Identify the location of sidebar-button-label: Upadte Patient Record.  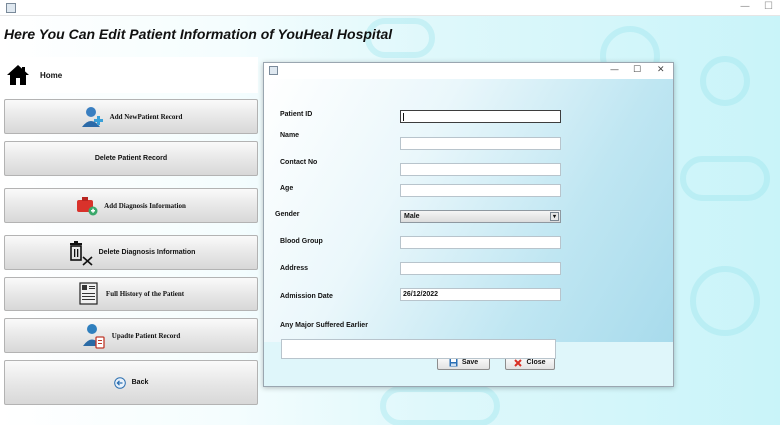
(146, 335).